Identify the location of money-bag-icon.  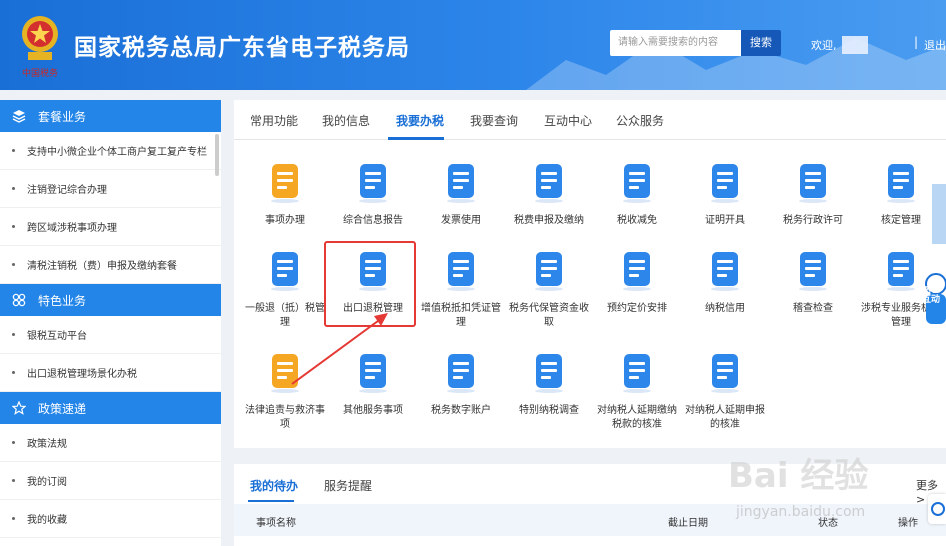
(549, 270).